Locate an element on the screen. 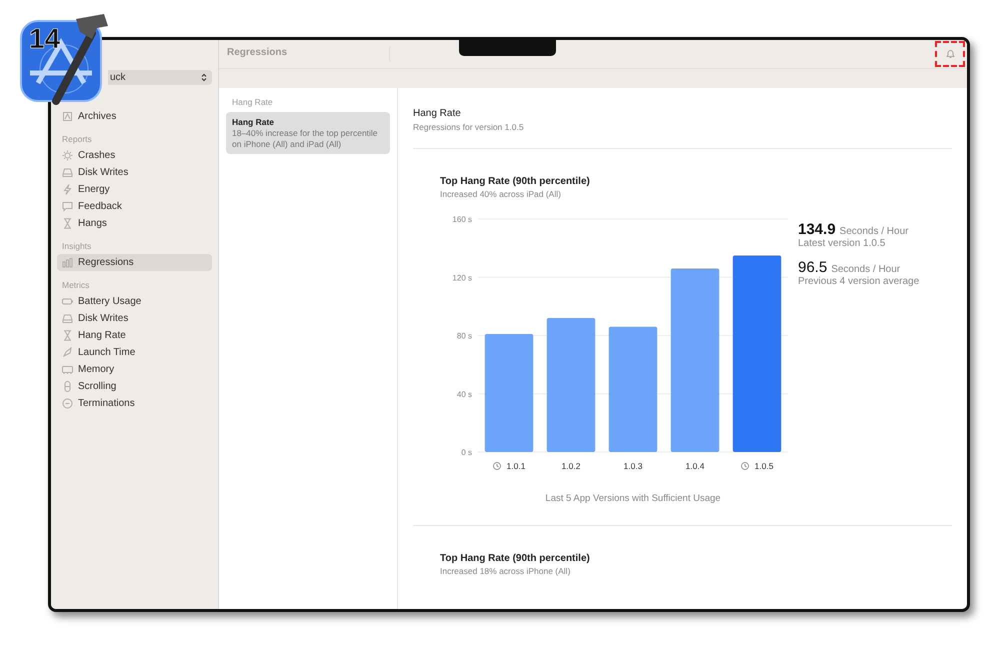 This screenshot has height=647, width=1000. bolt-icon is located at coordinates (67, 189).